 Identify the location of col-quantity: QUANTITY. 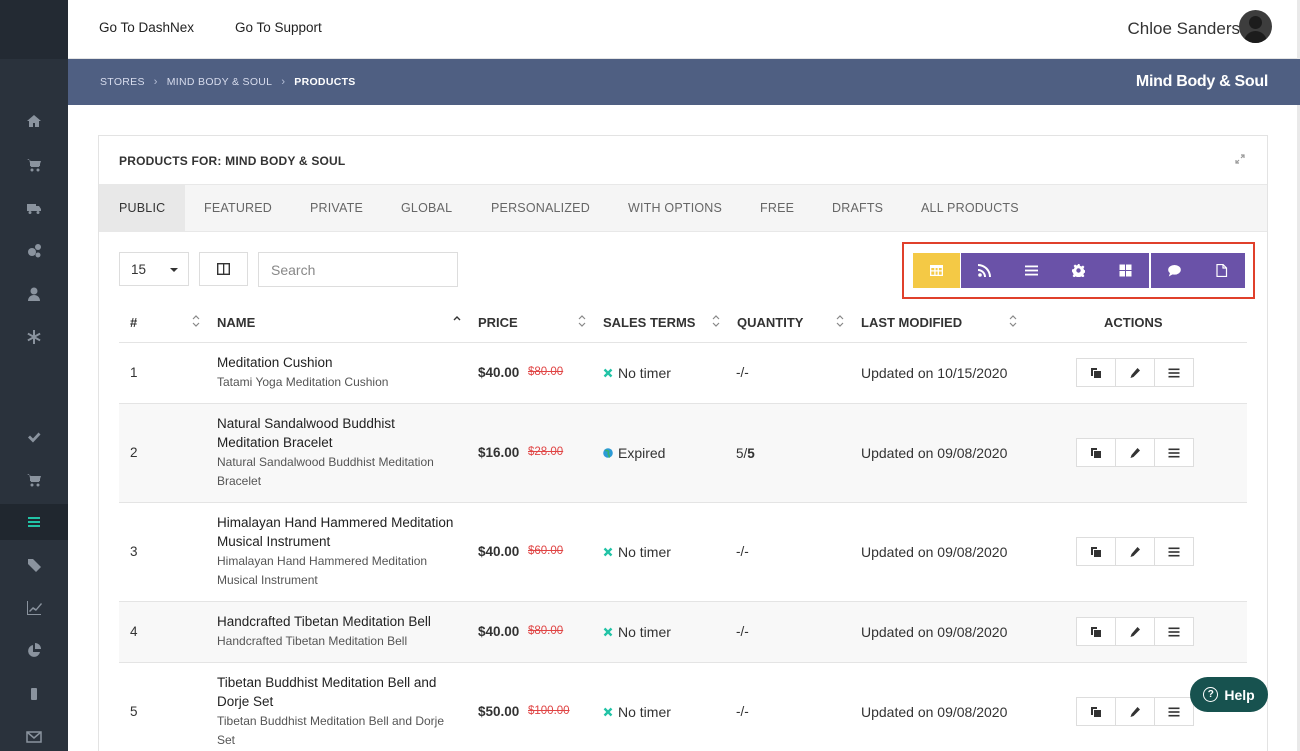
(770, 322).